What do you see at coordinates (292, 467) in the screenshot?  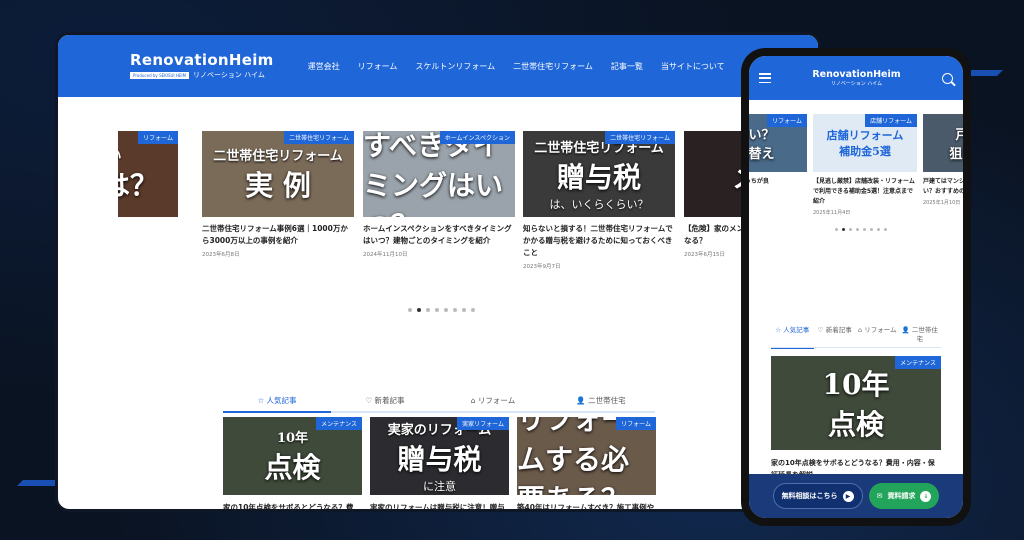 I see `thumb-text: 点検` at bounding box center [292, 467].